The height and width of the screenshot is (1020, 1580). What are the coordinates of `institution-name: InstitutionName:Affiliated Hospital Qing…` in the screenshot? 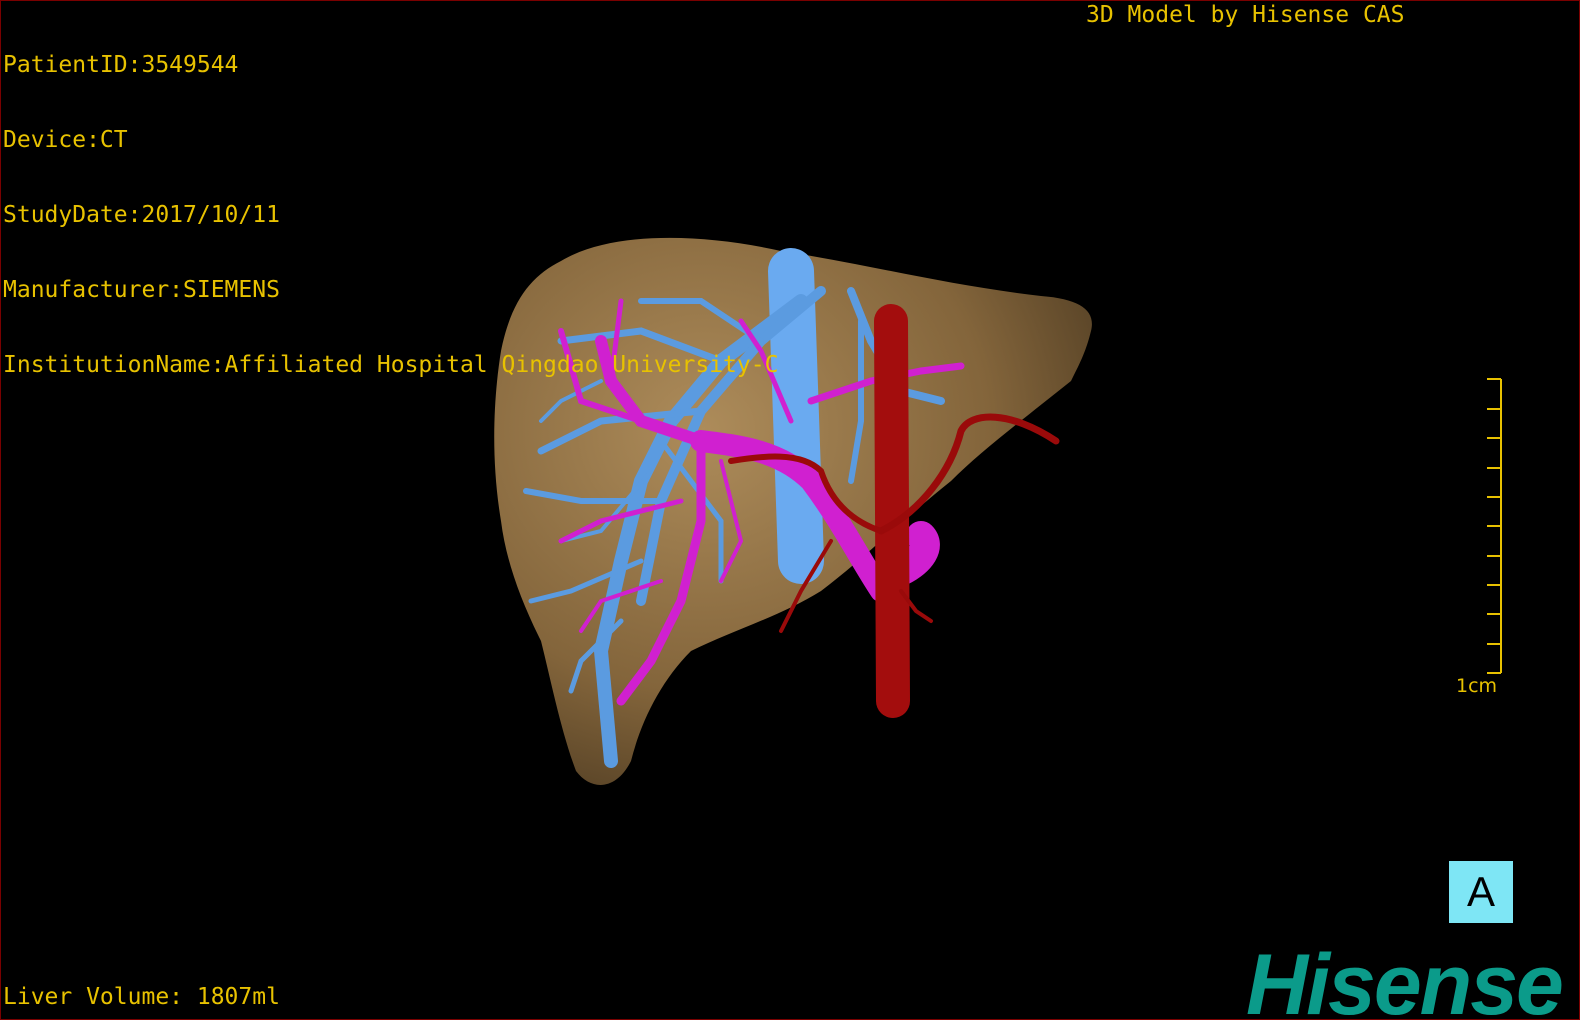 It's located at (391, 365).